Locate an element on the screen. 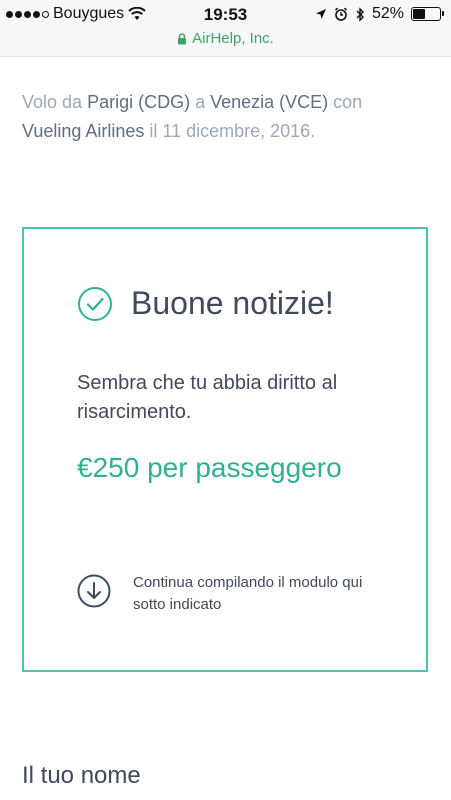 This screenshot has height=800, width=451. alarm-icon is located at coordinates (341, 14).